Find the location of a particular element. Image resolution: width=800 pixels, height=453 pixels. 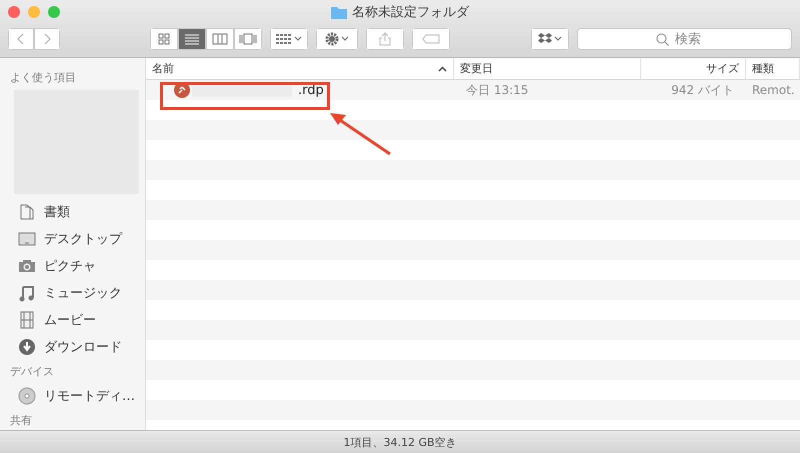

disc-icon is located at coordinates (27, 395).